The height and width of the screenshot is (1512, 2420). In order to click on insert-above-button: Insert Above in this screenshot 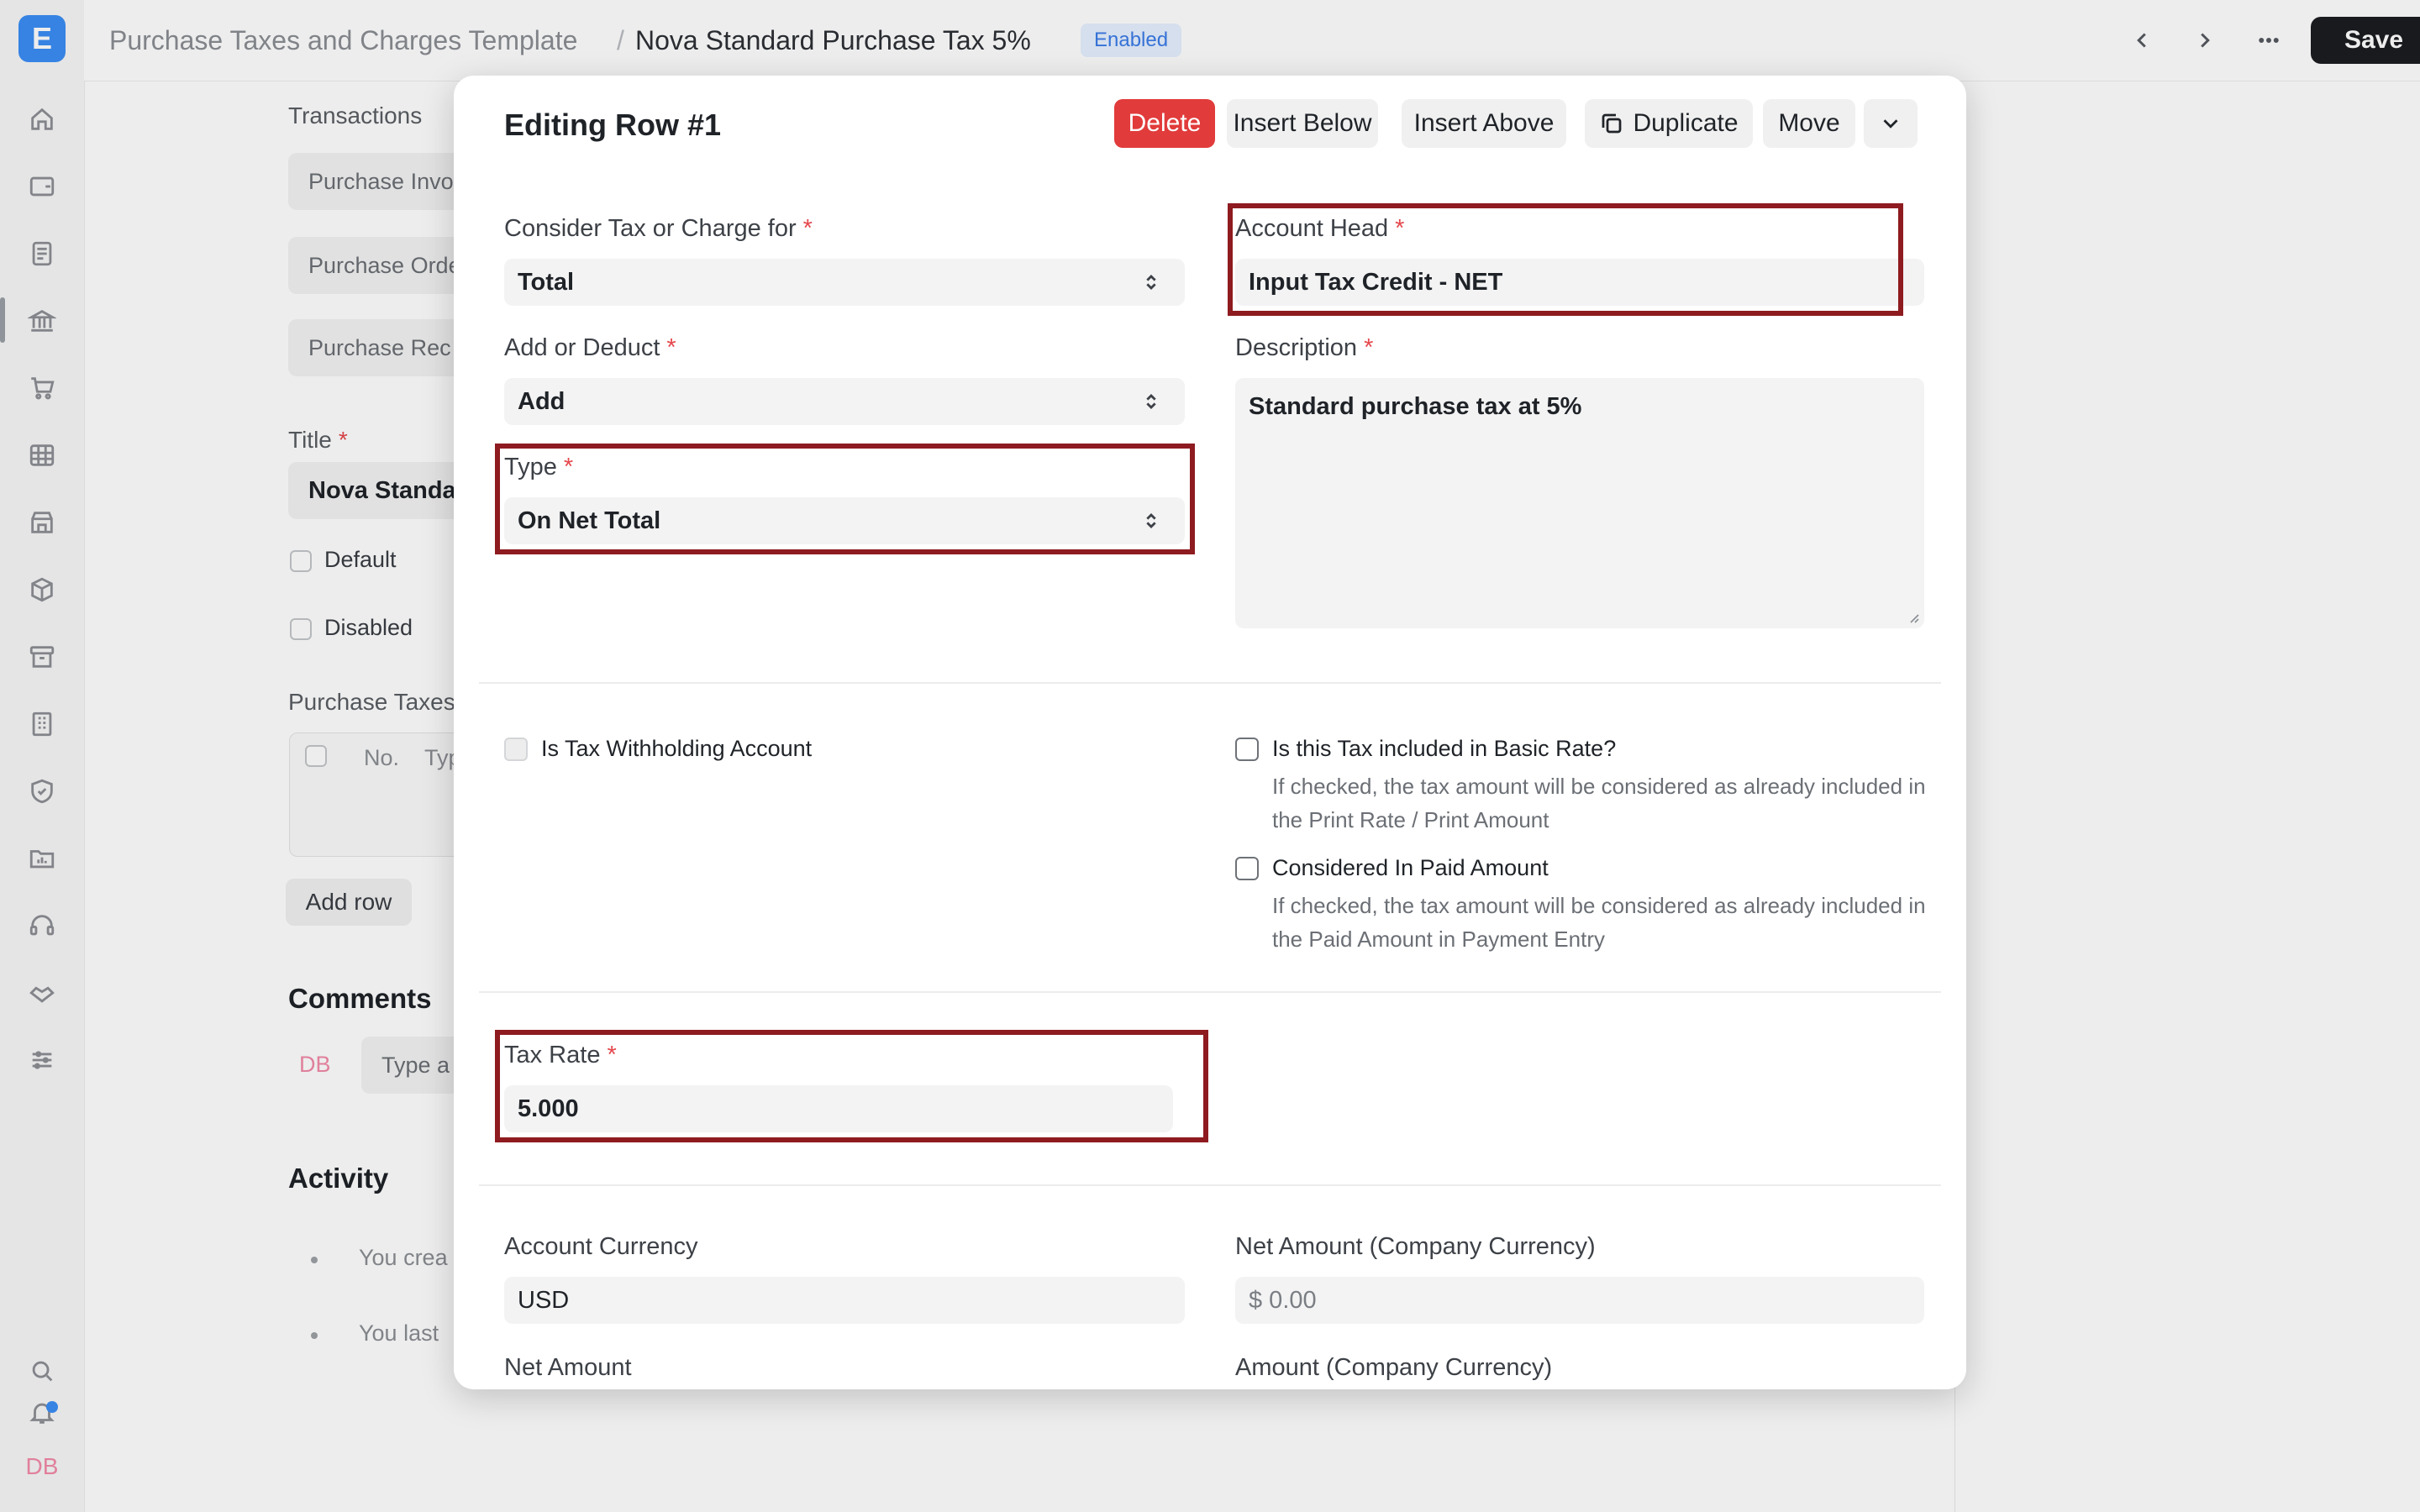, I will do `click(1484, 123)`.